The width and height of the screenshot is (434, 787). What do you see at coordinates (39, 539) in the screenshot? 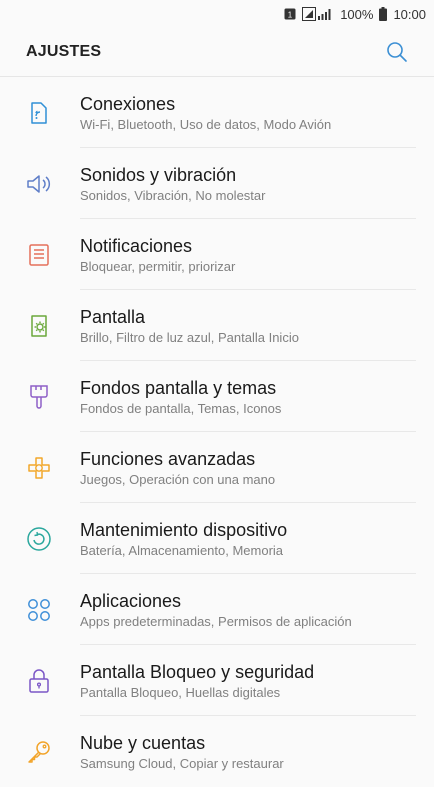
I see `maintenance-icon` at bounding box center [39, 539].